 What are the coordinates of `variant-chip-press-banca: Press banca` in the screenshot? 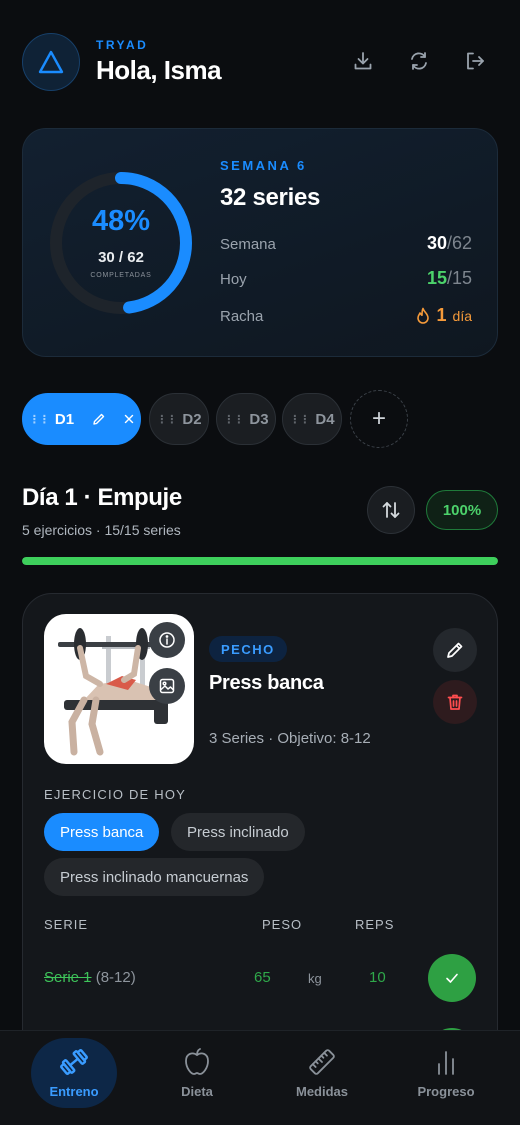 It's located at (102, 832).